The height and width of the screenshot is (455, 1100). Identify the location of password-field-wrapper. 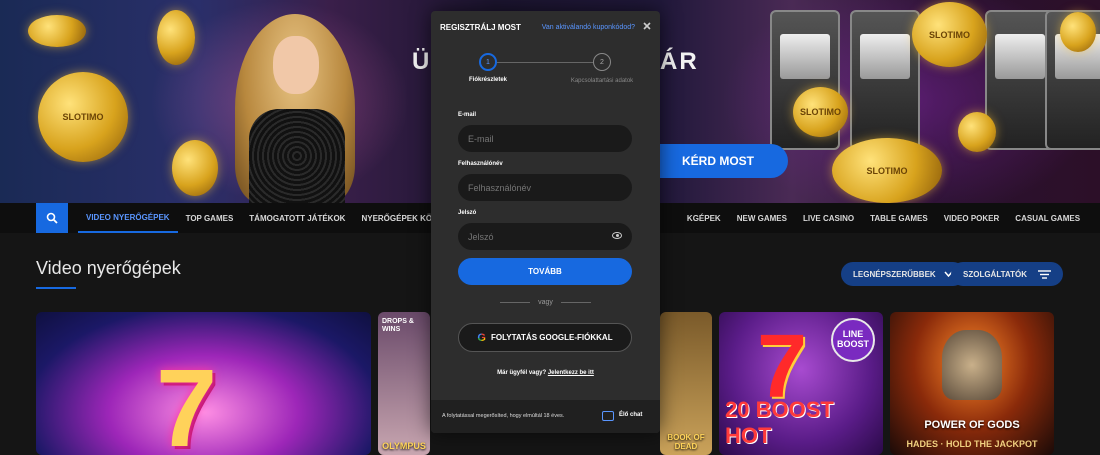
(545, 236).